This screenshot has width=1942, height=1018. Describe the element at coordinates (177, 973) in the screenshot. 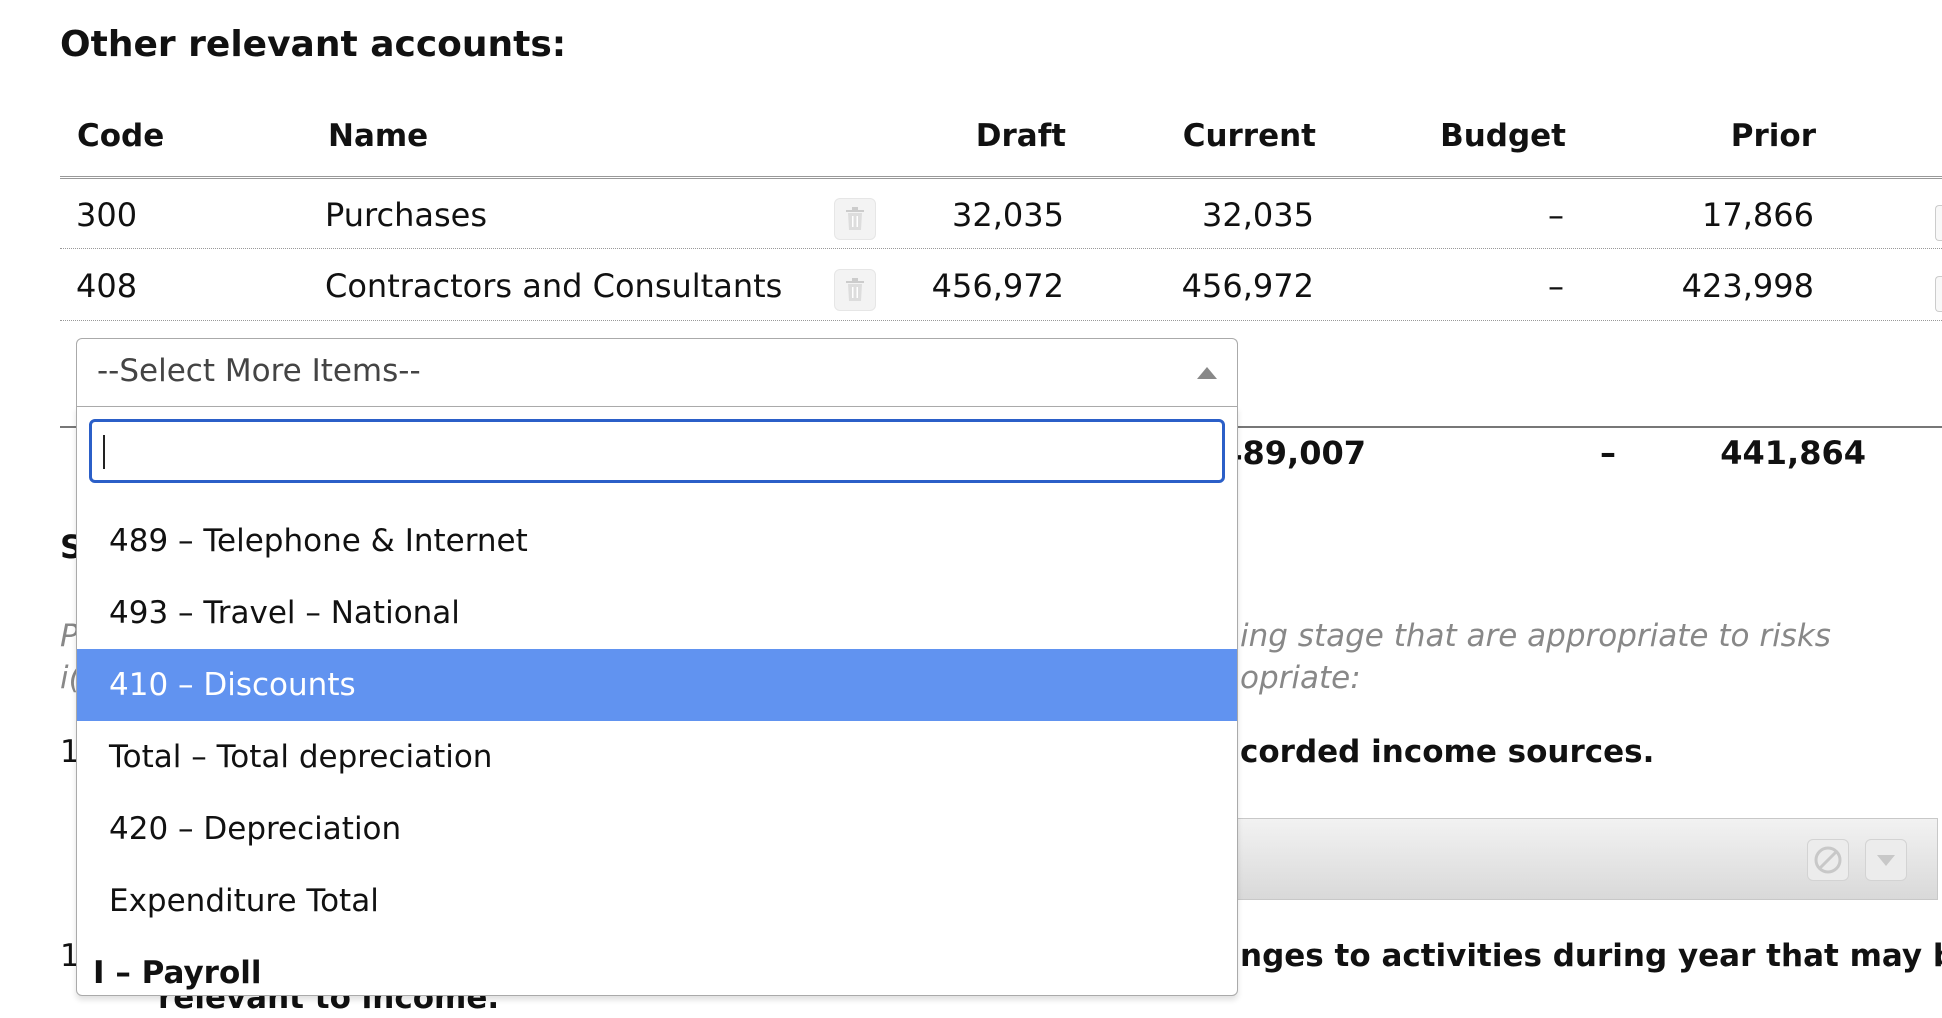

I see `option-group-payroll: I – Payroll` at that location.